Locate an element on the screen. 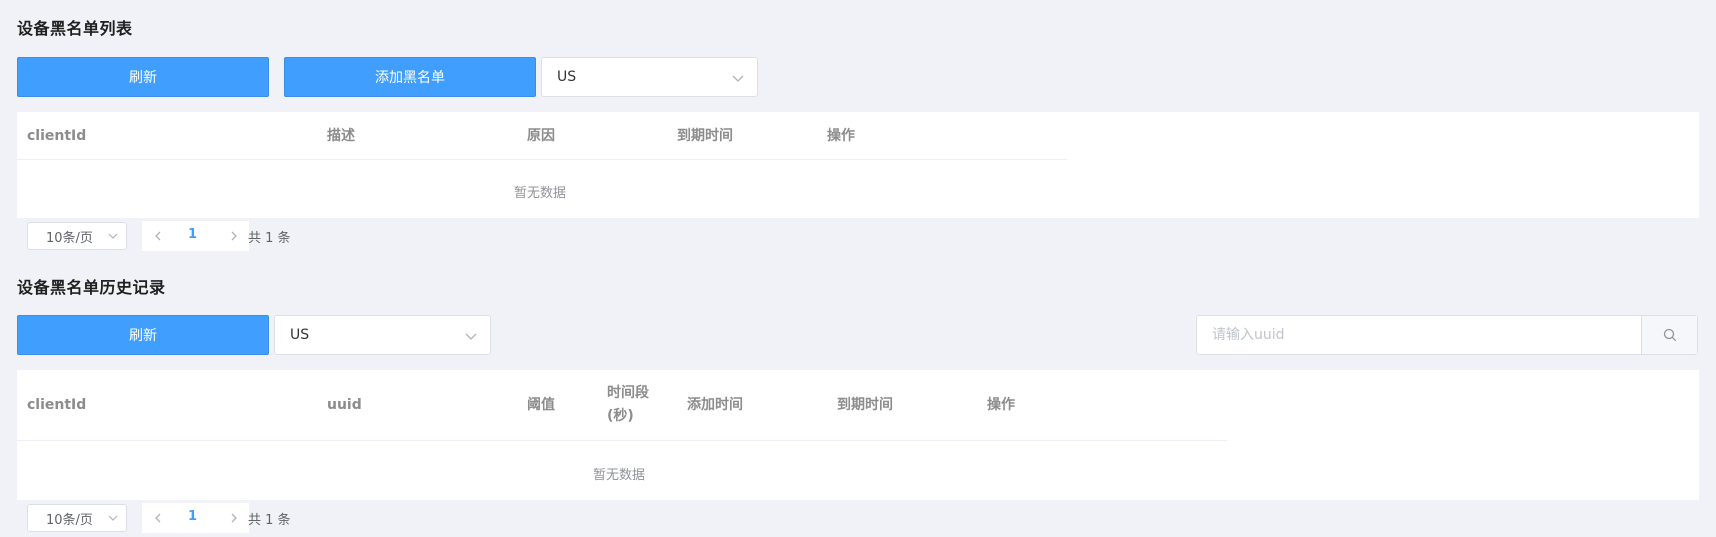  column-header: uuid is located at coordinates (344, 405).